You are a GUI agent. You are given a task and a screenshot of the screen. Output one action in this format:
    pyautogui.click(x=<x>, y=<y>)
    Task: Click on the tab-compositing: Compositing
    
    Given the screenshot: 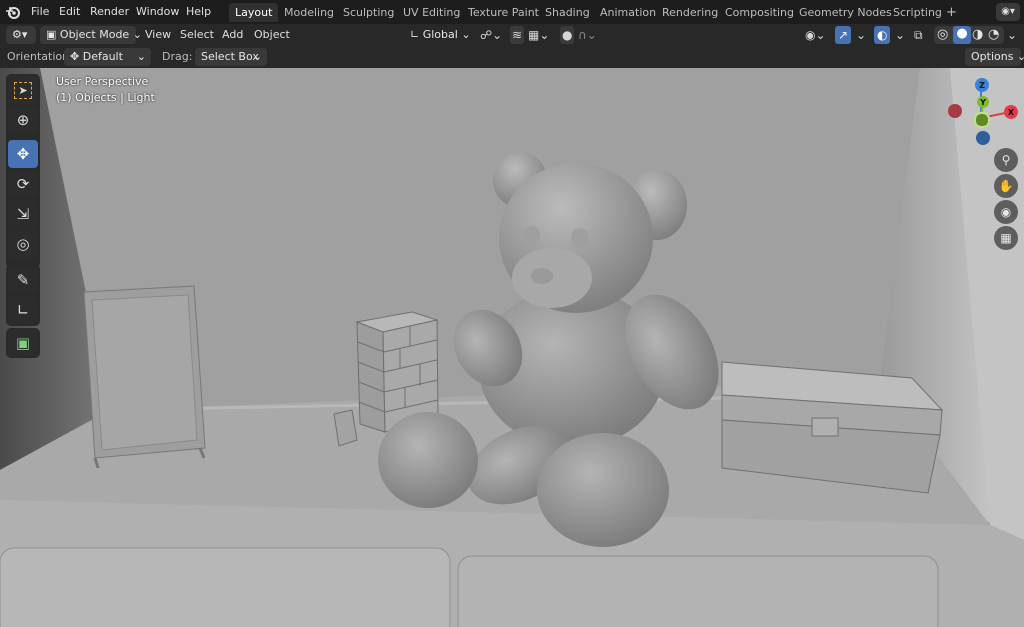 What is the action you would take?
    pyautogui.click(x=759, y=12)
    